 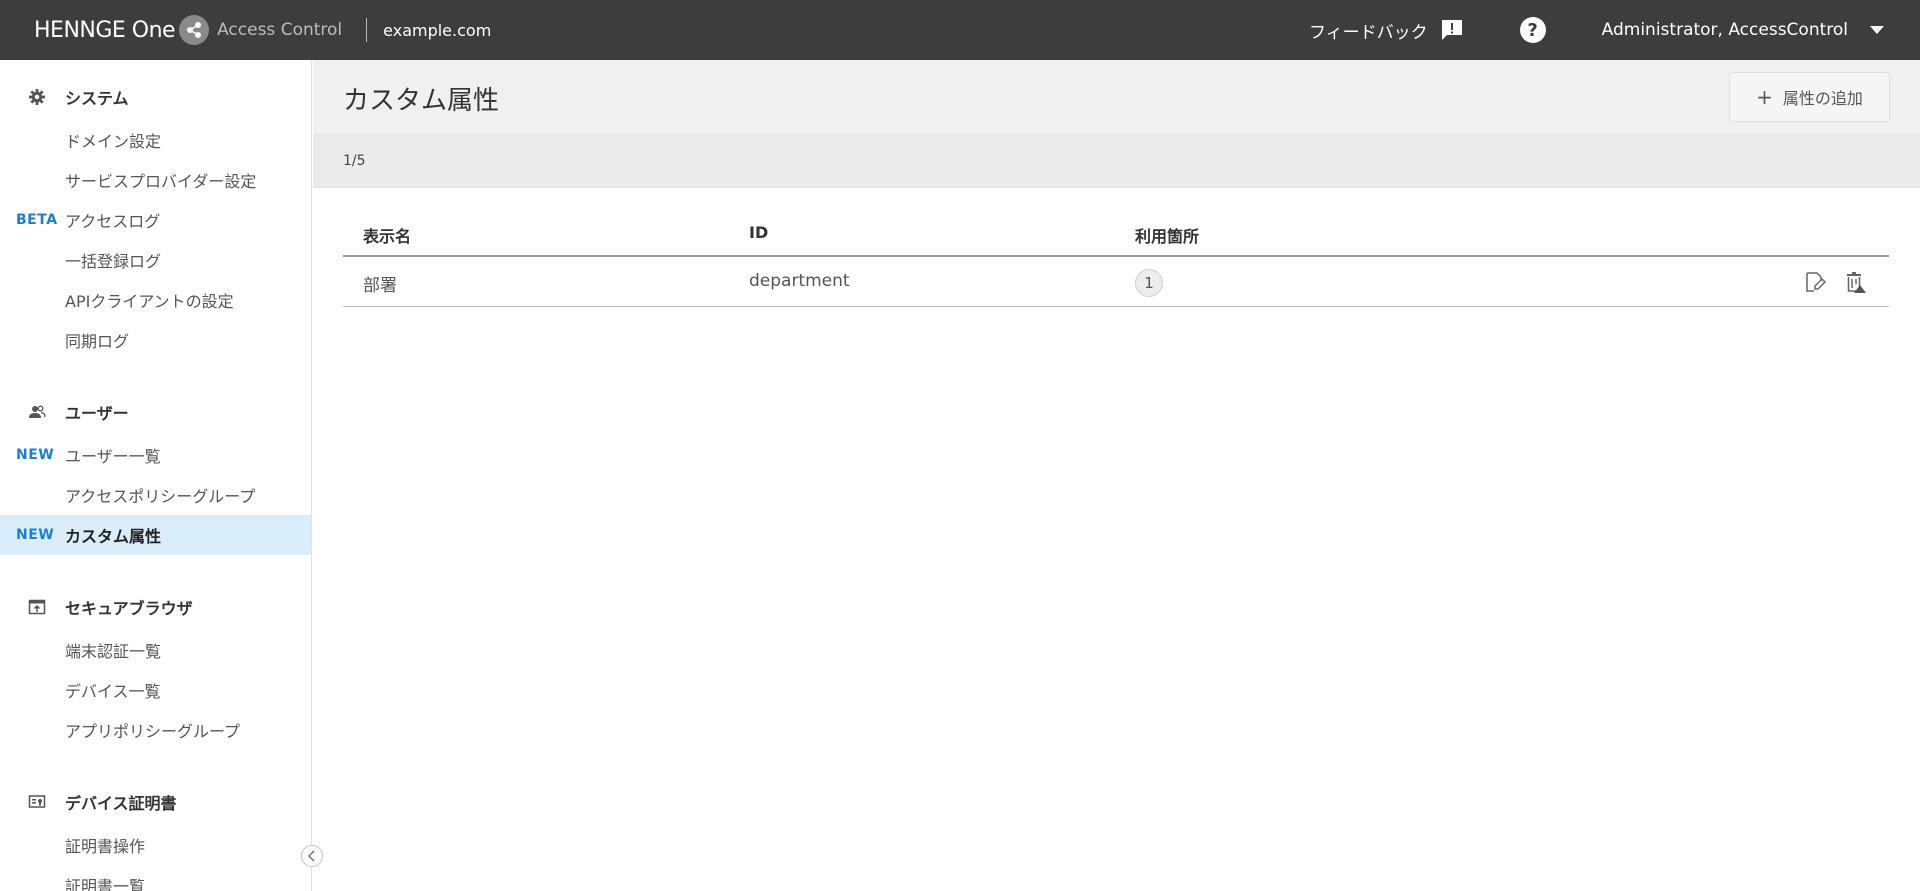 What do you see at coordinates (149, 301) in the screenshot?
I see `sidebar-item-label: APIクライアントの設定` at bounding box center [149, 301].